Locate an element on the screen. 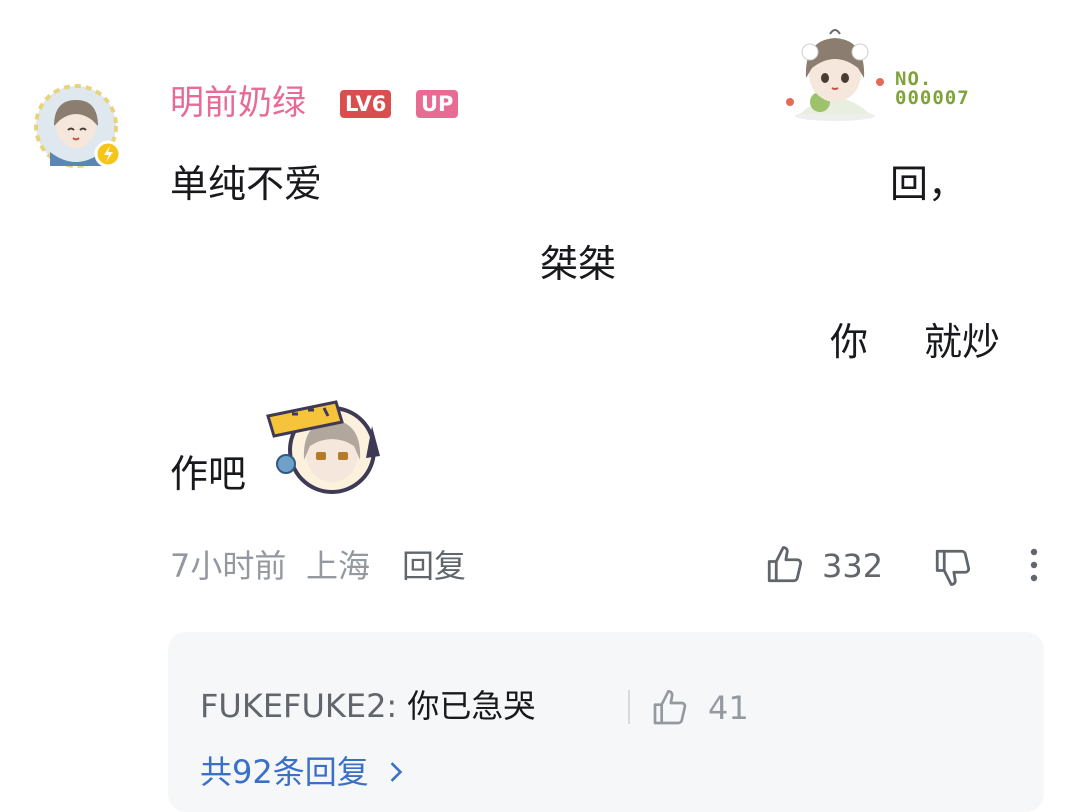  more-menu-button is located at coordinates (1034, 566).